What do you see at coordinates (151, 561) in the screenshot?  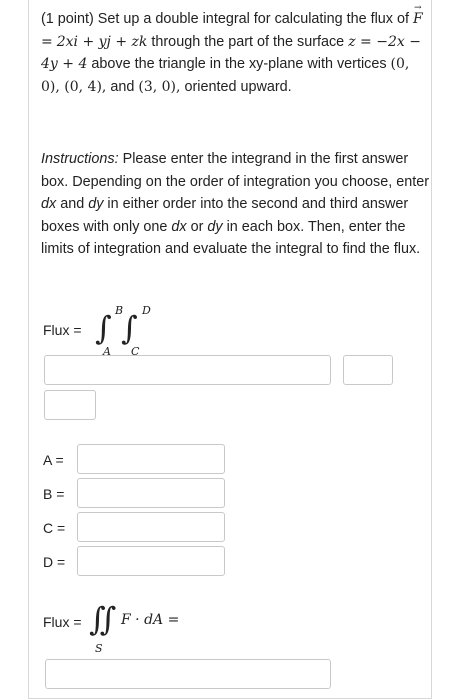 I see `limit-d-input` at bounding box center [151, 561].